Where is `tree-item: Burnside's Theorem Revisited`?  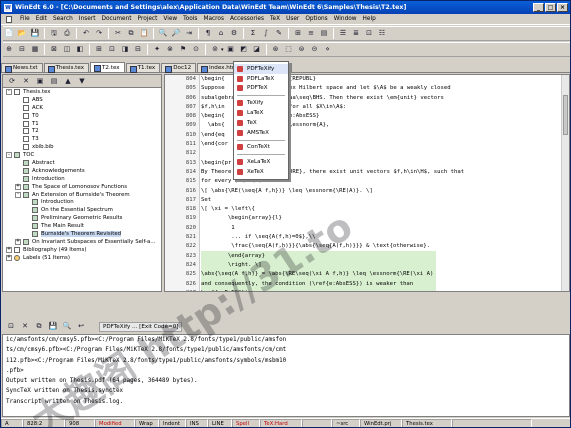 tree-item: Burnside's Theorem Revisited is located at coordinates (82, 234).